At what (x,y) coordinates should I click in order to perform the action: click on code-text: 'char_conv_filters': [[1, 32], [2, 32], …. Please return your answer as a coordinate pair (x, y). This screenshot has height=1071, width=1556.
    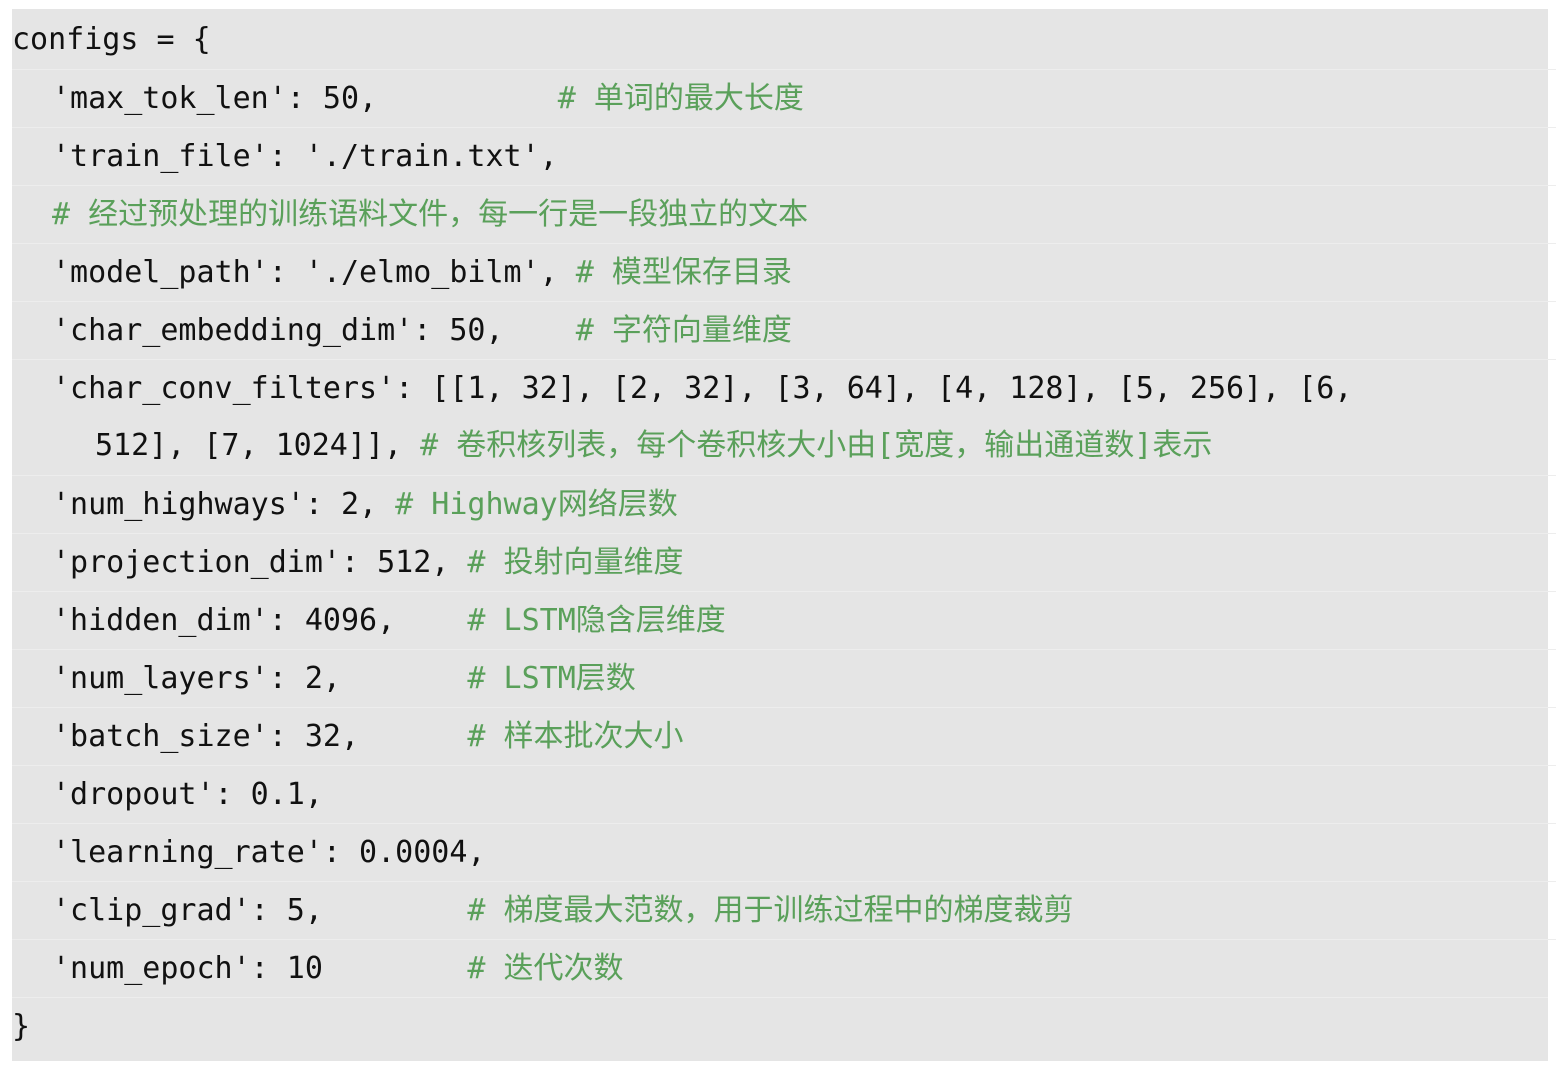
    Looking at the image, I should click on (702, 388).